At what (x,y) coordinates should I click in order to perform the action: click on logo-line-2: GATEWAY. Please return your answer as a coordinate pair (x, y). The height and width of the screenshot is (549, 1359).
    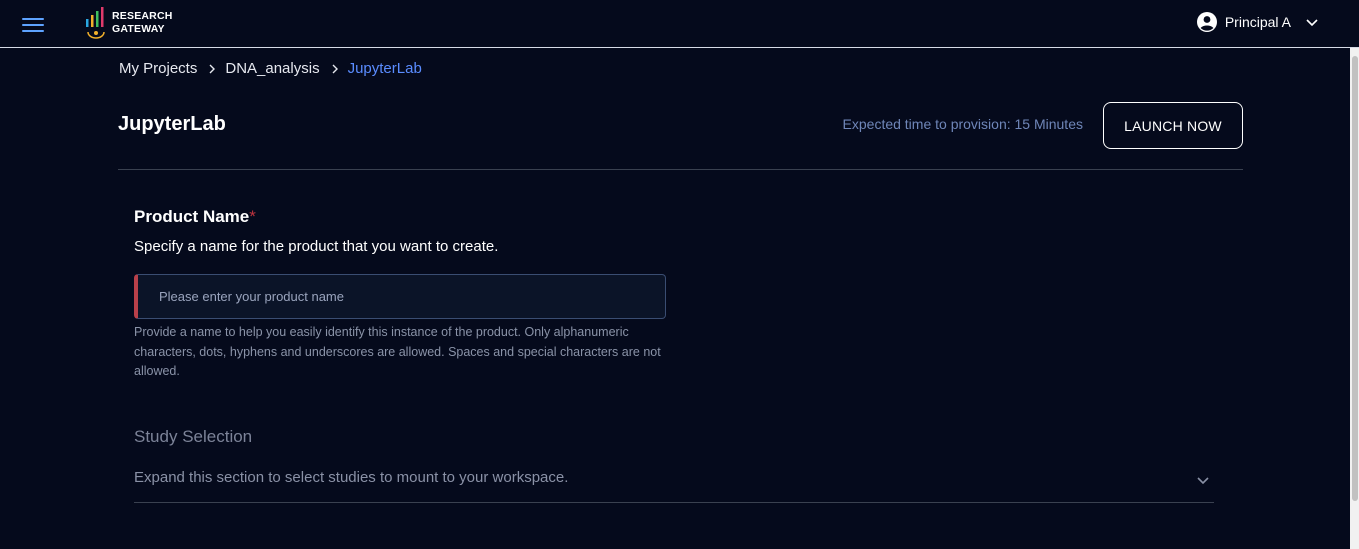
    Looking at the image, I should click on (138, 29).